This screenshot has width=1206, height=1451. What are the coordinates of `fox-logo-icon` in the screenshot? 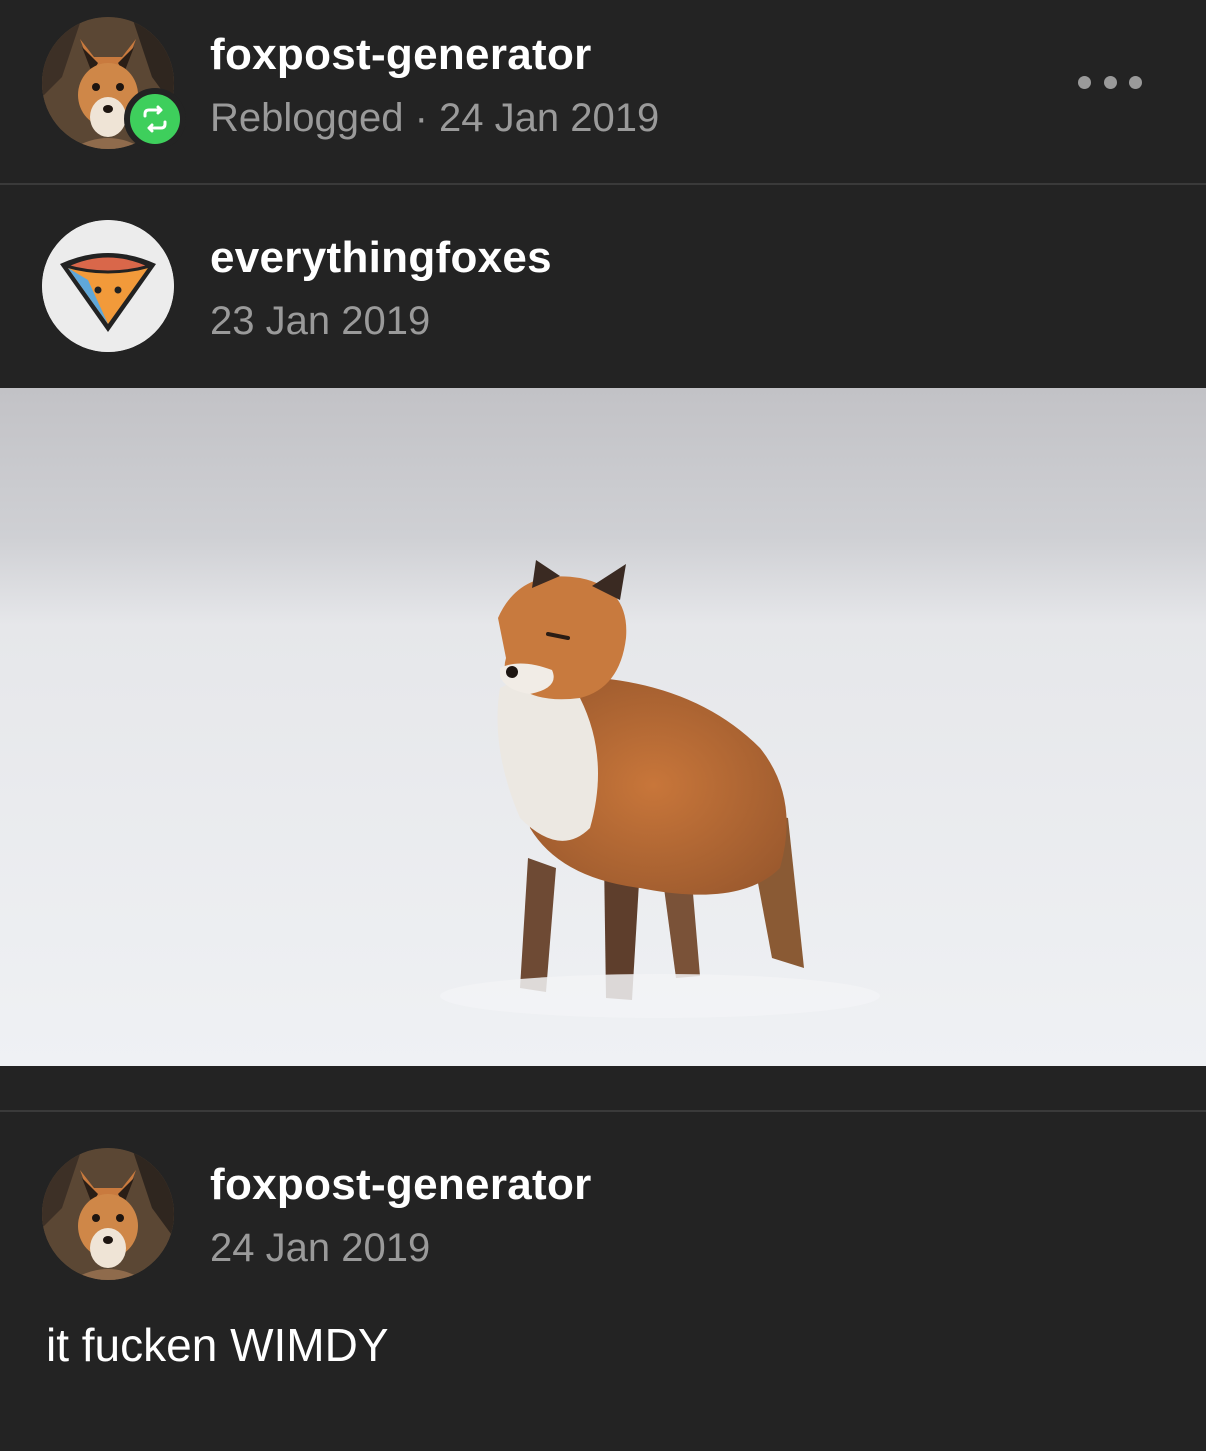 It's located at (108, 286).